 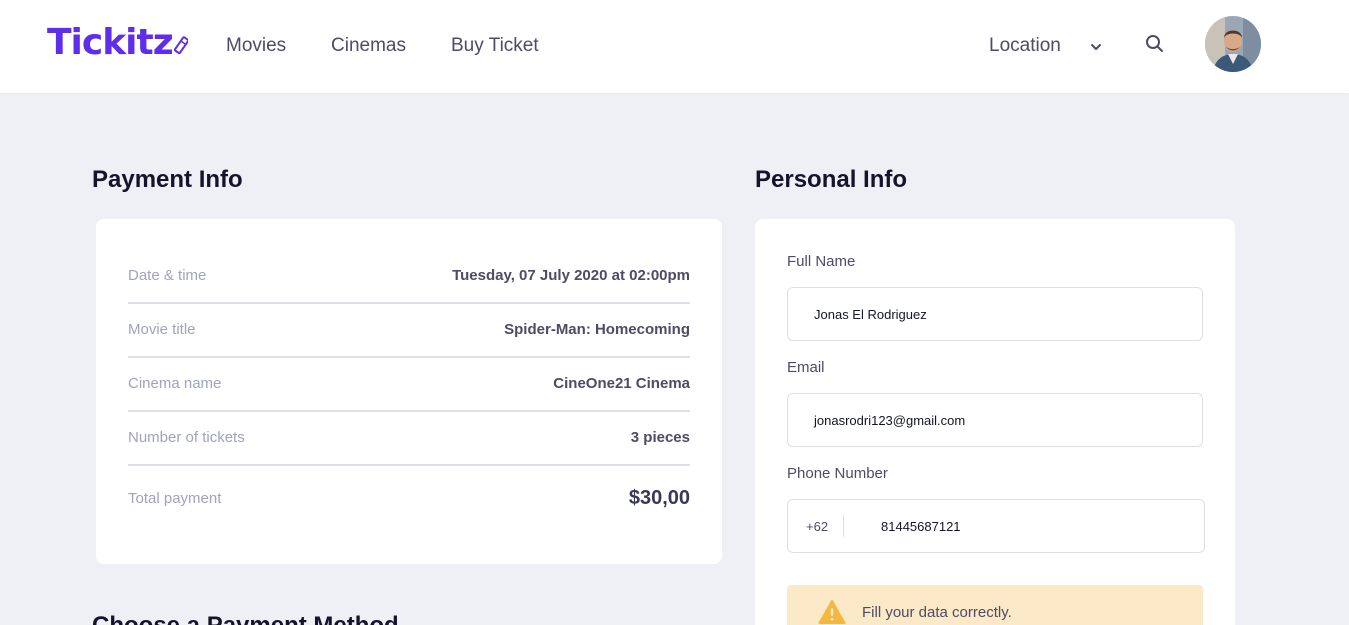 What do you see at coordinates (409, 383) in the screenshot?
I see `payment-row-cinema: Cinema name CineOne21 Cinema` at bounding box center [409, 383].